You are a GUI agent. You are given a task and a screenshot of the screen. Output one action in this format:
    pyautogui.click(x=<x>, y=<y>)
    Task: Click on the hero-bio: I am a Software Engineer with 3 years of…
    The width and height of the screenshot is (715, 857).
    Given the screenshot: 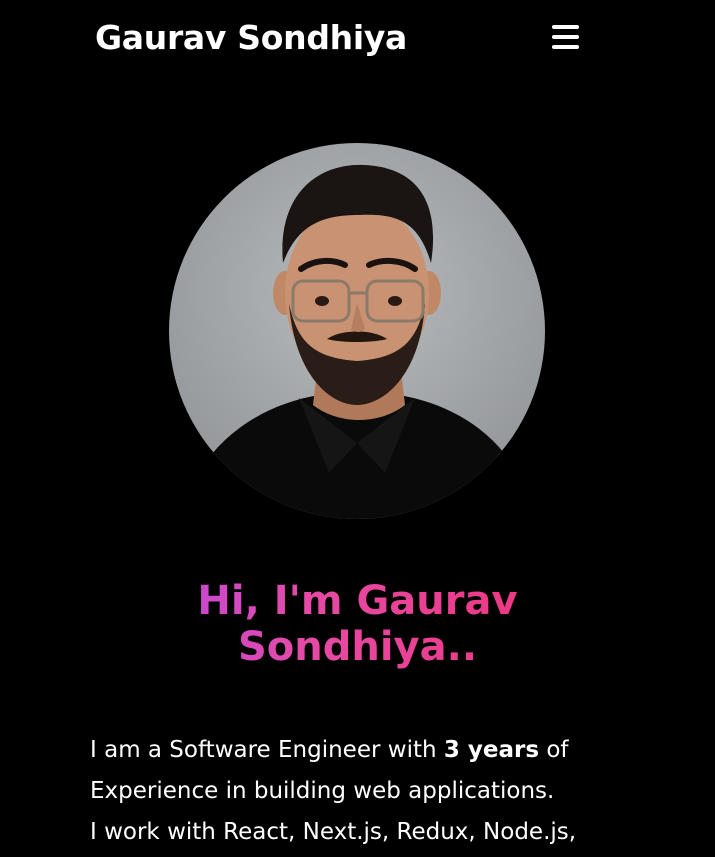 What is the action you would take?
    pyautogui.click(x=370, y=791)
    